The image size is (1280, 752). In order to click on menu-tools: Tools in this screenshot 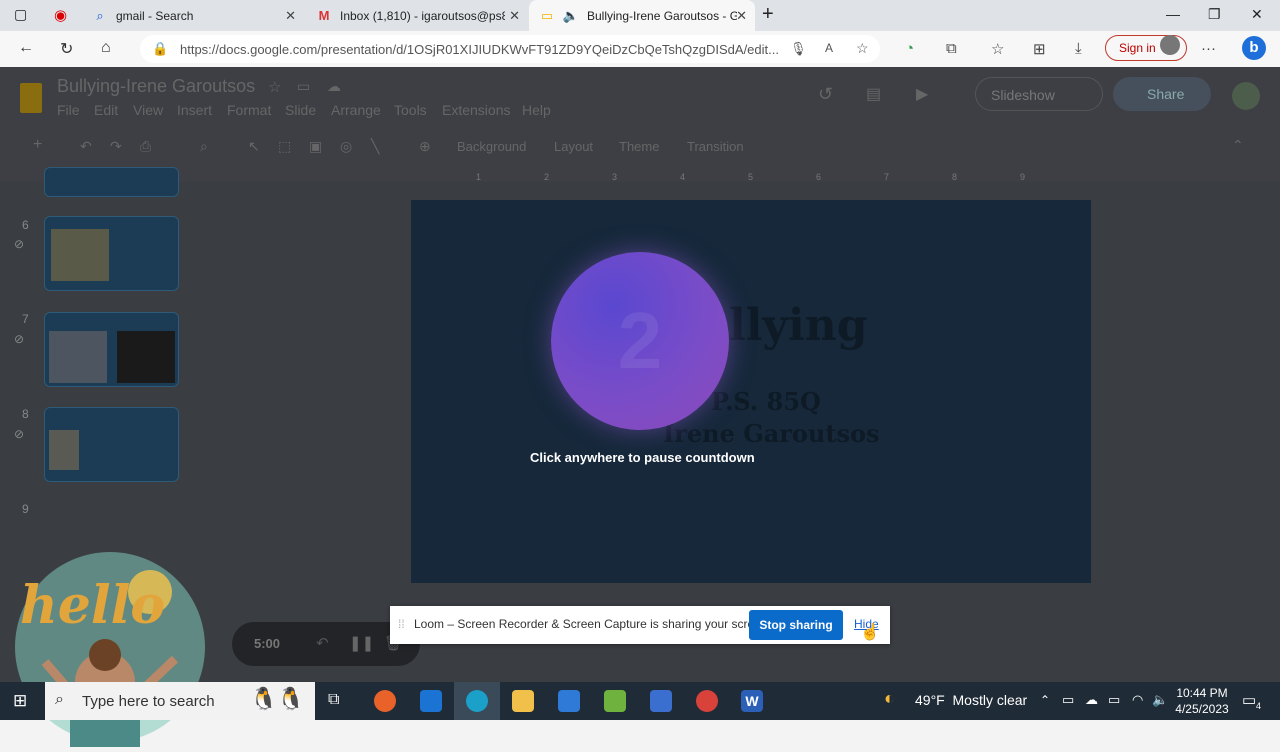, I will do `click(410, 110)`.